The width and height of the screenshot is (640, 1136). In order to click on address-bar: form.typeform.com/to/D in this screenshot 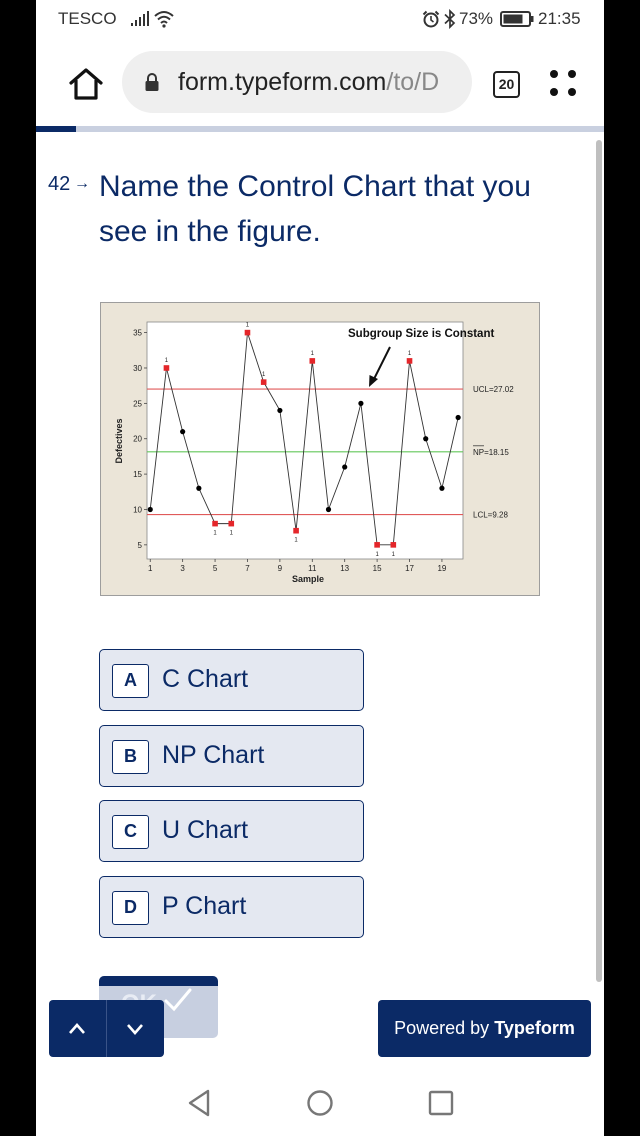, I will do `click(297, 82)`.